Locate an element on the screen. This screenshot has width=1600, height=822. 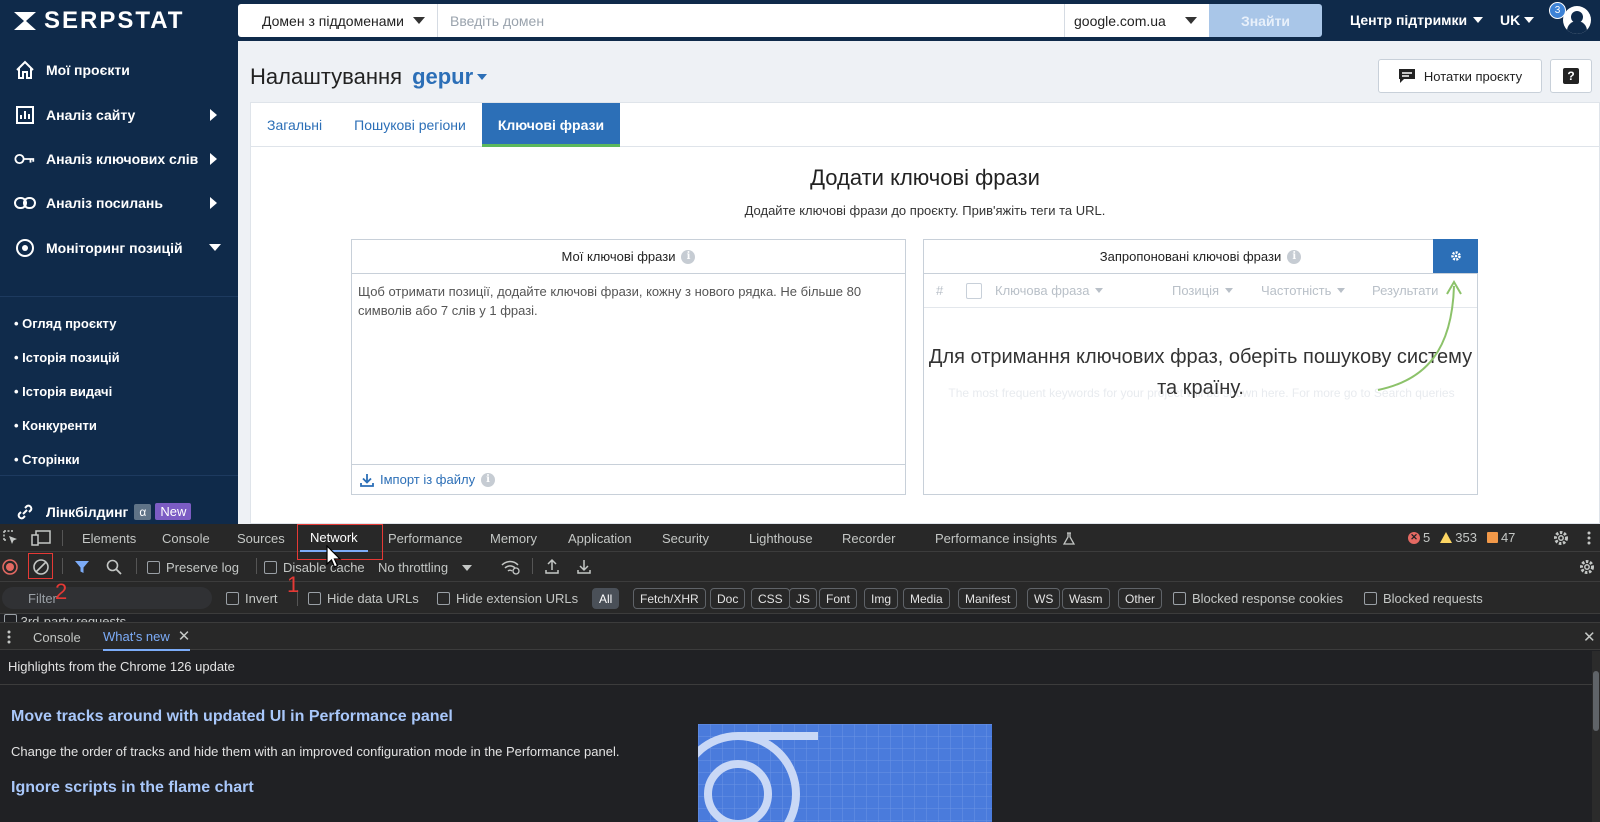
network-conditions-icon is located at coordinates (510, 567).